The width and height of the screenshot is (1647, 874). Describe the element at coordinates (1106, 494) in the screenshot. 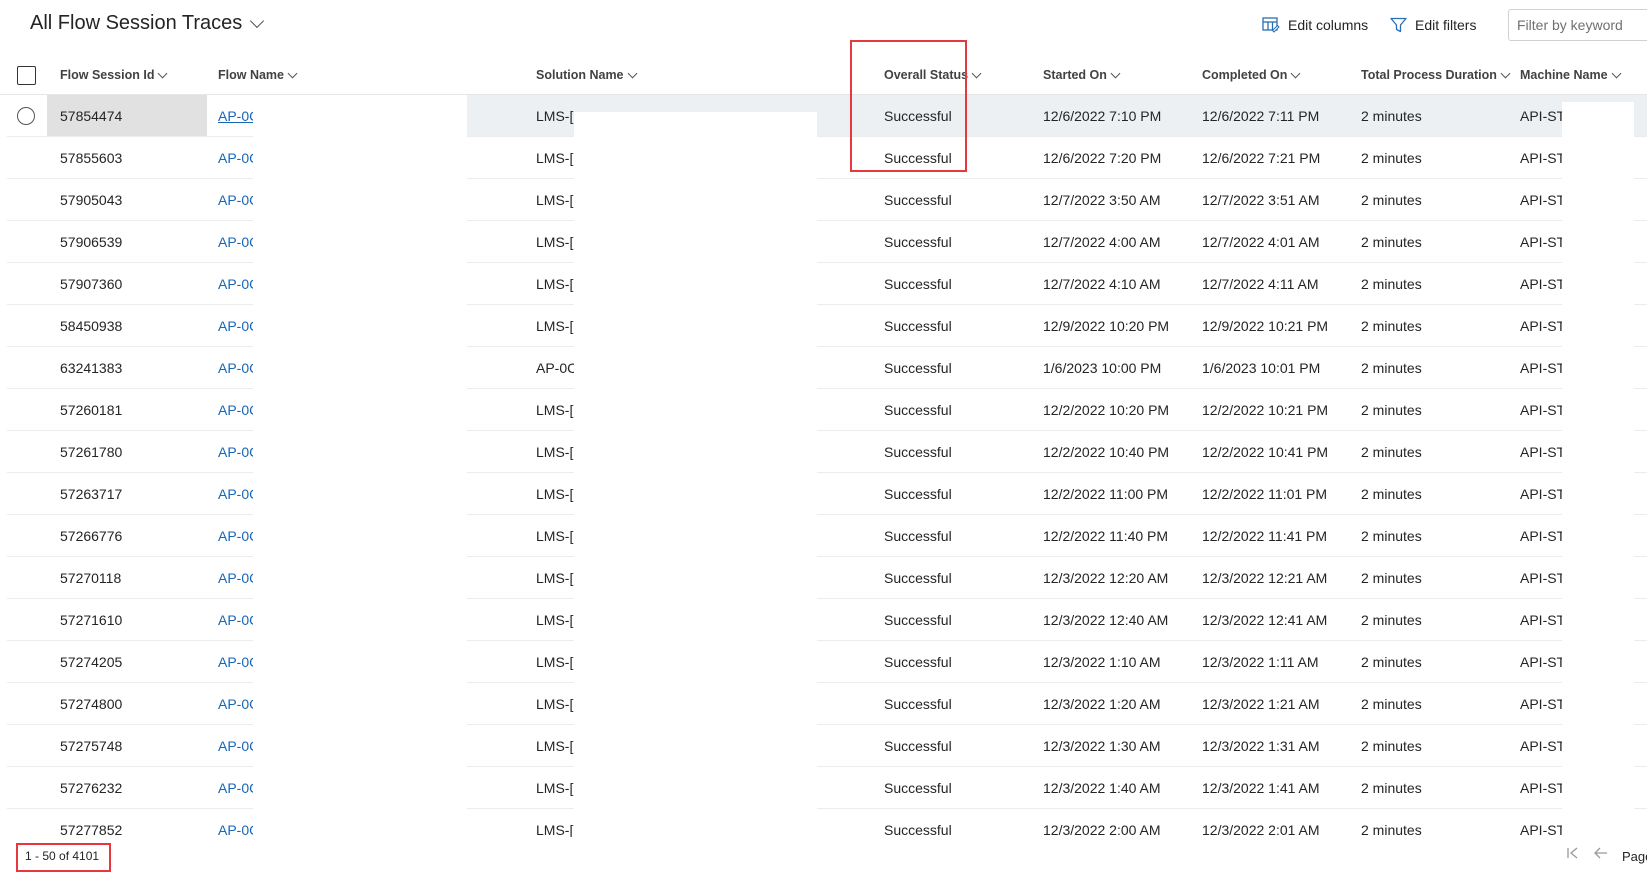

I see `cell-started-on: 12/2/2022 11:00 PM` at that location.